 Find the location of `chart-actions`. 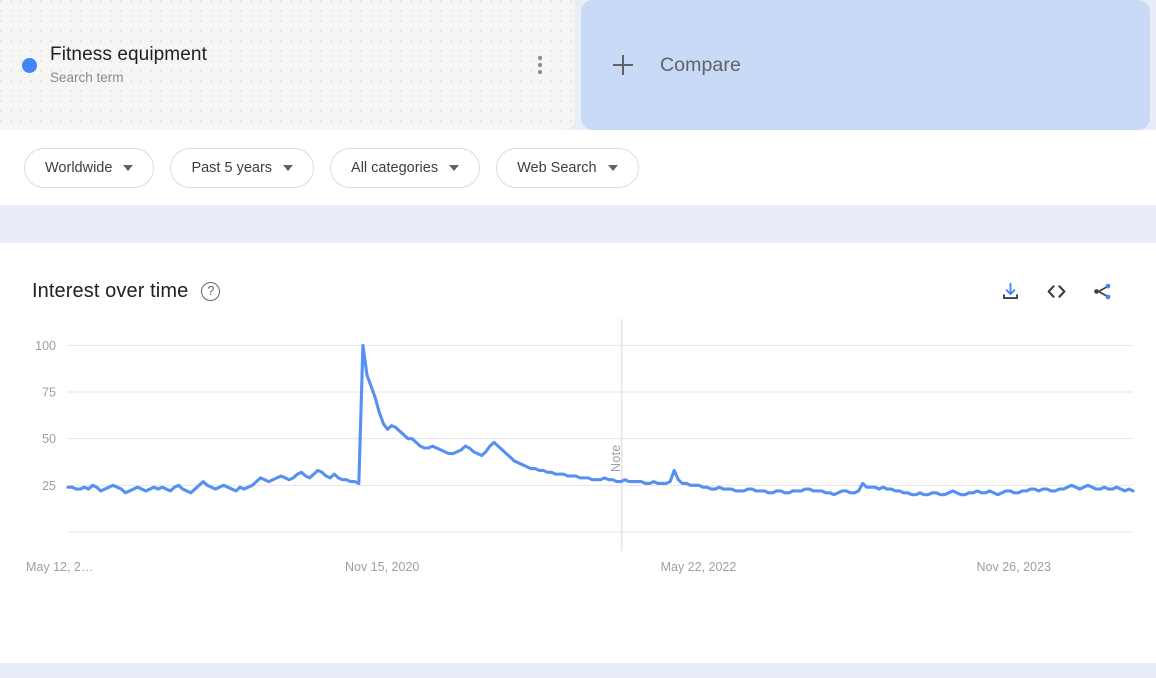

chart-actions is located at coordinates (1056, 291).